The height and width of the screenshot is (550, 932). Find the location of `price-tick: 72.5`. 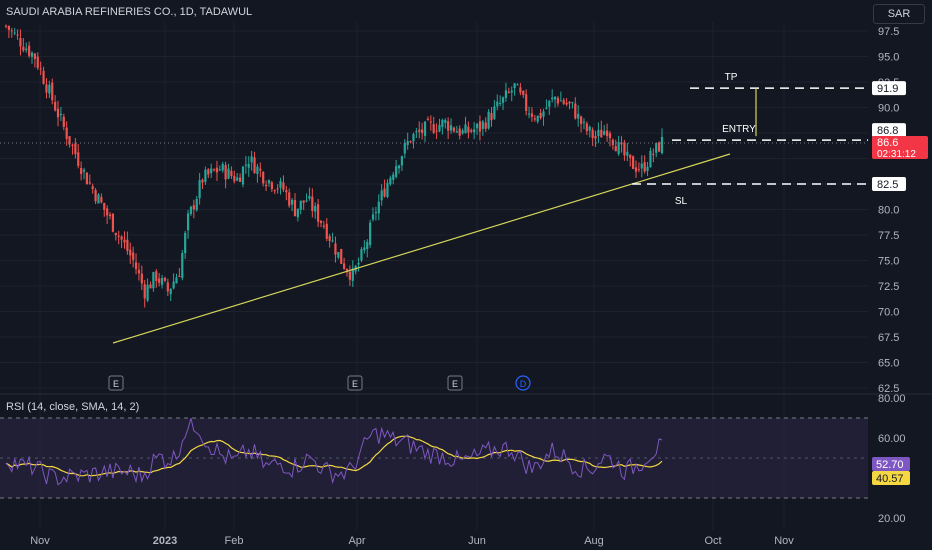

price-tick: 72.5 is located at coordinates (888, 287).